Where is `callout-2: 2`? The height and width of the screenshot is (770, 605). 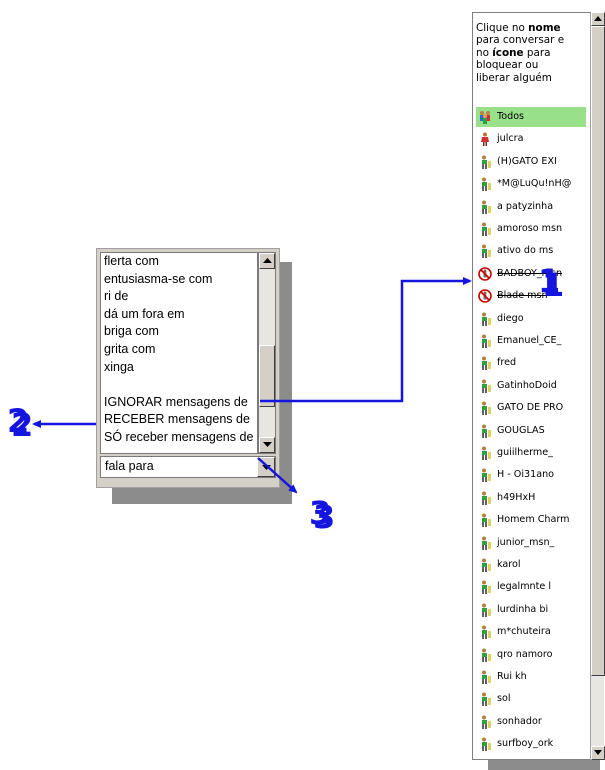 callout-2: 2 is located at coordinates (18, 421).